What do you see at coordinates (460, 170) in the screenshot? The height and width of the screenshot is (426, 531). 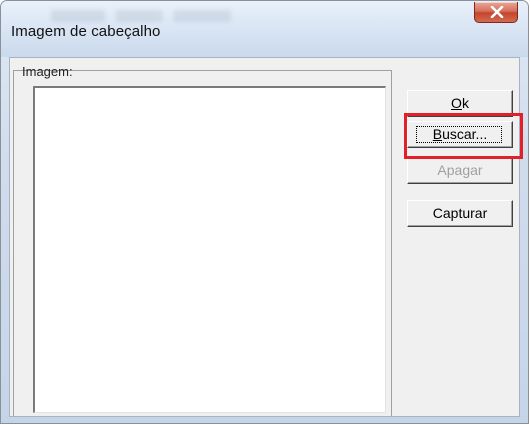 I see `apagar-button: Apagar` at bounding box center [460, 170].